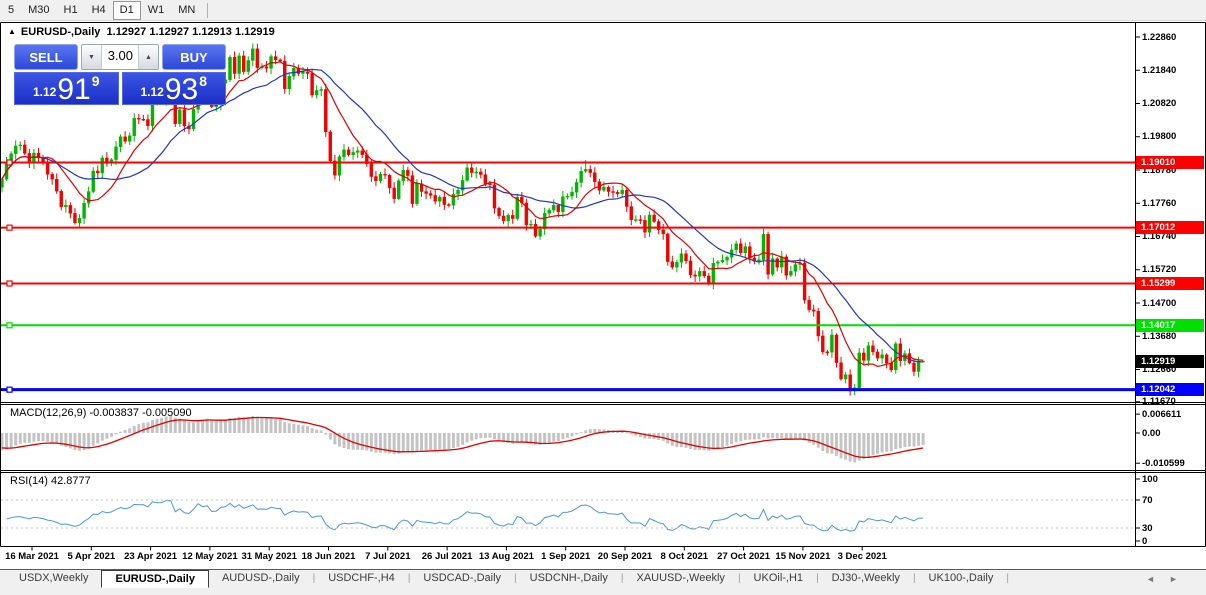 The height and width of the screenshot is (595, 1206). I want to click on price-axis-label: 1.21840, so click(1159, 70).